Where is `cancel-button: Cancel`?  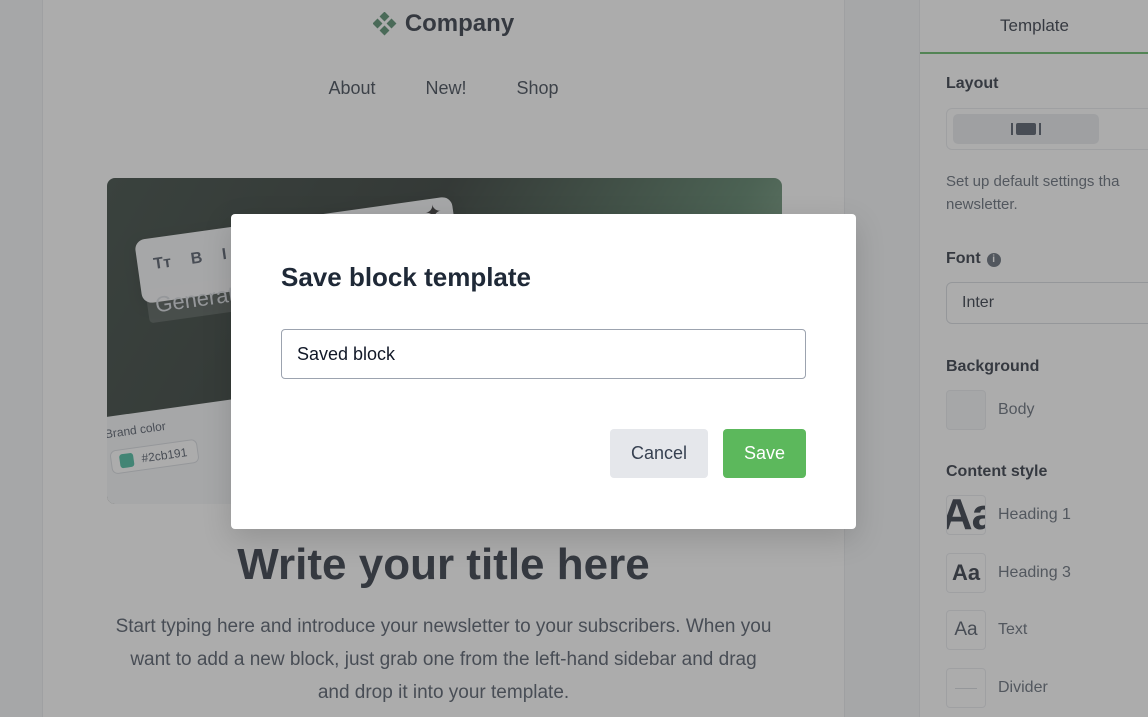
cancel-button: Cancel is located at coordinates (659, 453).